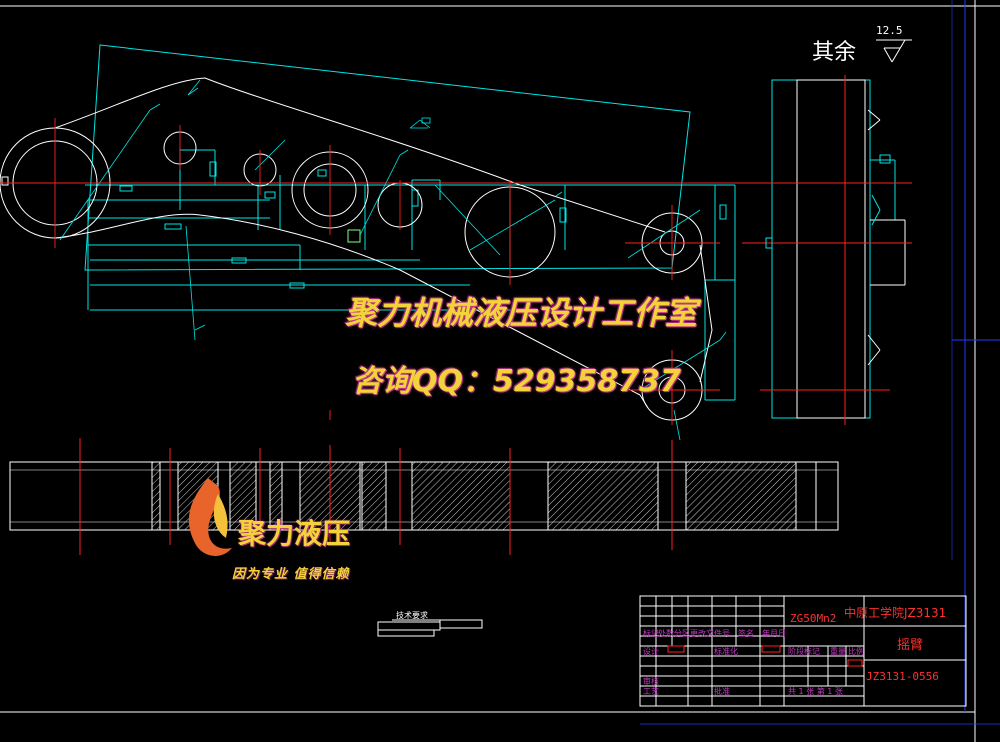 The width and height of the screenshot is (1000, 742). What do you see at coordinates (910, 645) in the screenshot?
I see `title-block-part-name: 摇臂` at bounding box center [910, 645].